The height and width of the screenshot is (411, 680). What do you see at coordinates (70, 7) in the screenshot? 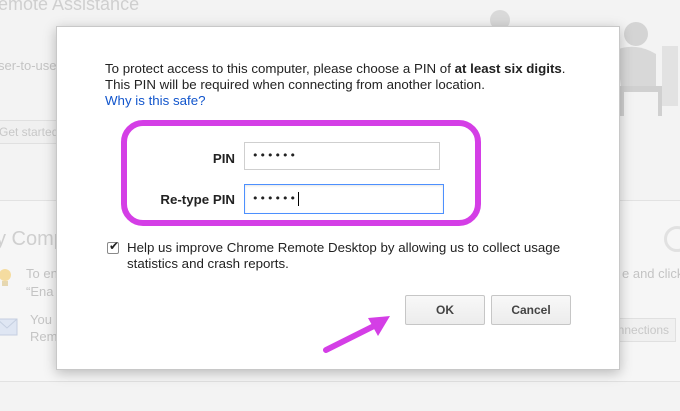
I see `app-title: emote Assistance` at bounding box center [70, 7].